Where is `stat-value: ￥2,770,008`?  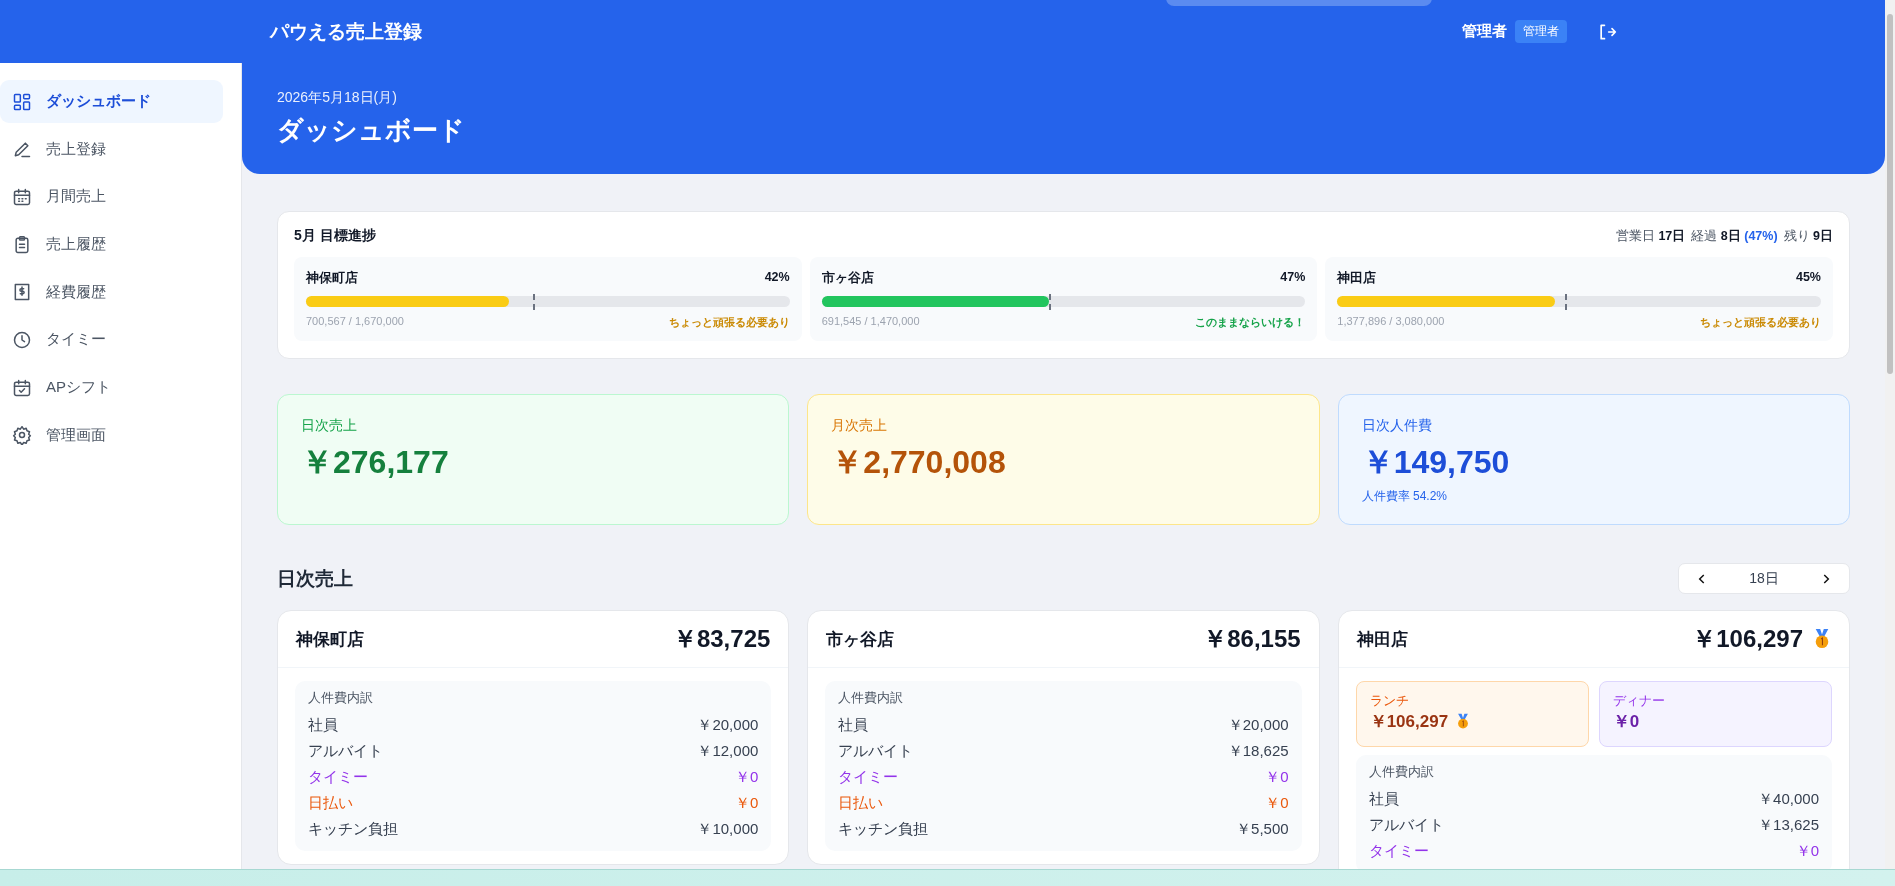
stat-value: ￥2,770,008 is located at coordinates (919, 462).